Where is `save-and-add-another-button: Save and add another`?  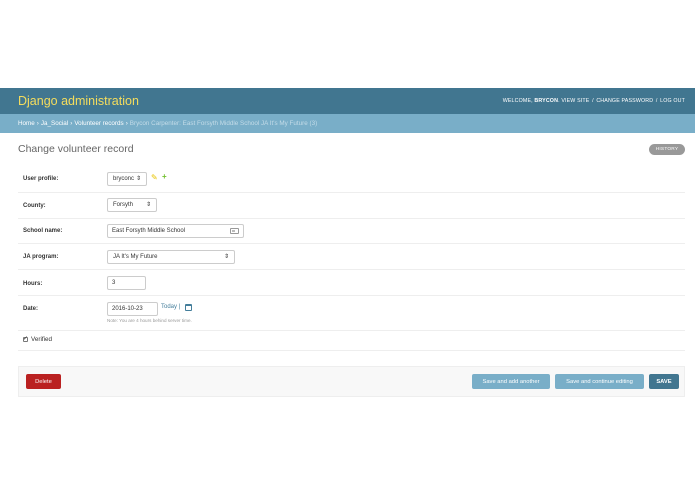
save-and-add-another-button: Save and add another is located at coordinates (511, 381).